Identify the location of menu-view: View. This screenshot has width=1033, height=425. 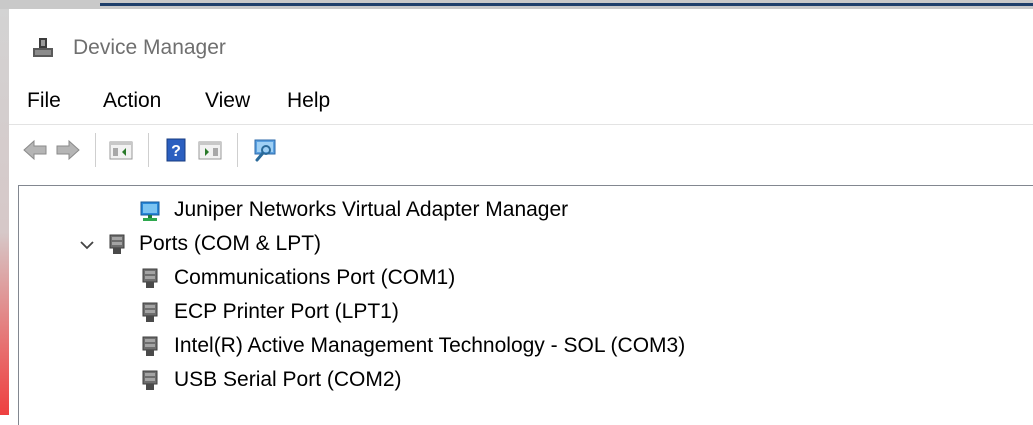
(227, 101).